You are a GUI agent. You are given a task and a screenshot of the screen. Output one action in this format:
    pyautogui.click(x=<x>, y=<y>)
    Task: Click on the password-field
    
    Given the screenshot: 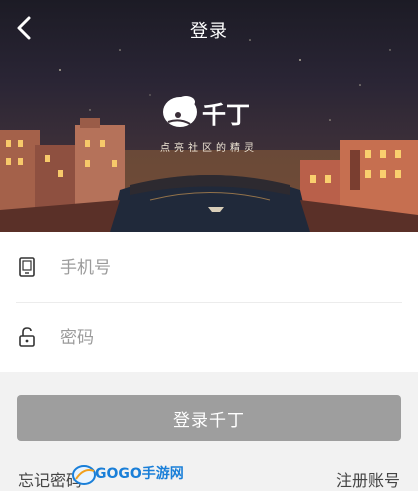 What is the action you would take?
    pyautogui.click(x=209, y=337)
    